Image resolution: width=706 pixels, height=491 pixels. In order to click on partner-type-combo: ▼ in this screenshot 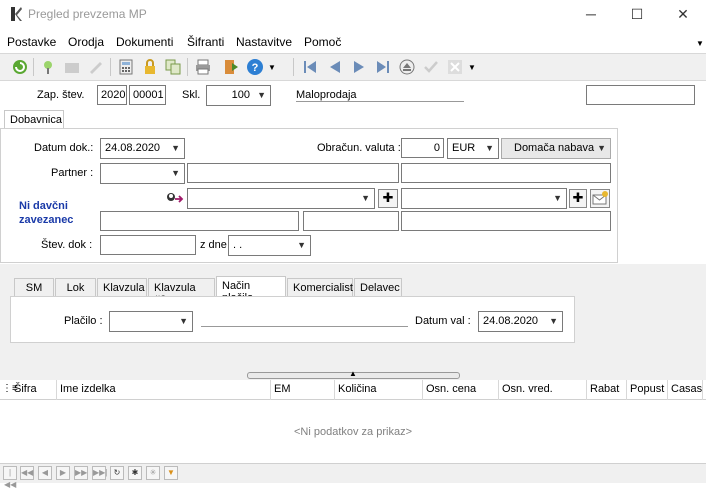, I will do `click(142, 173)`.